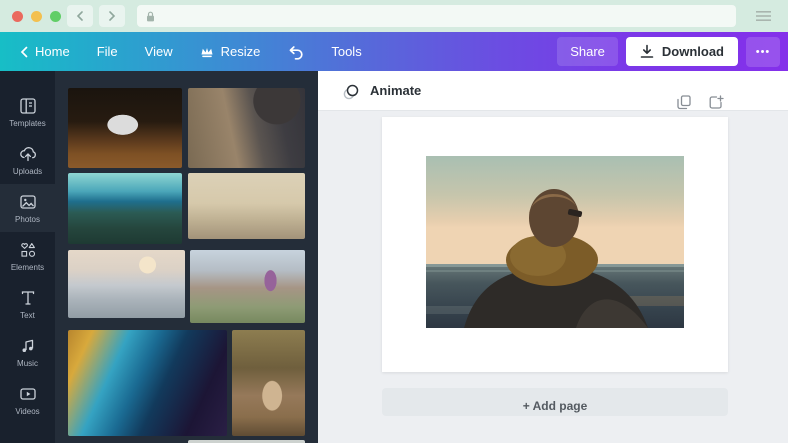  Describe the element at coordinates (278, 52) in the screenshot. I see `menubar-left: Home File View Resize Tools` at that location.